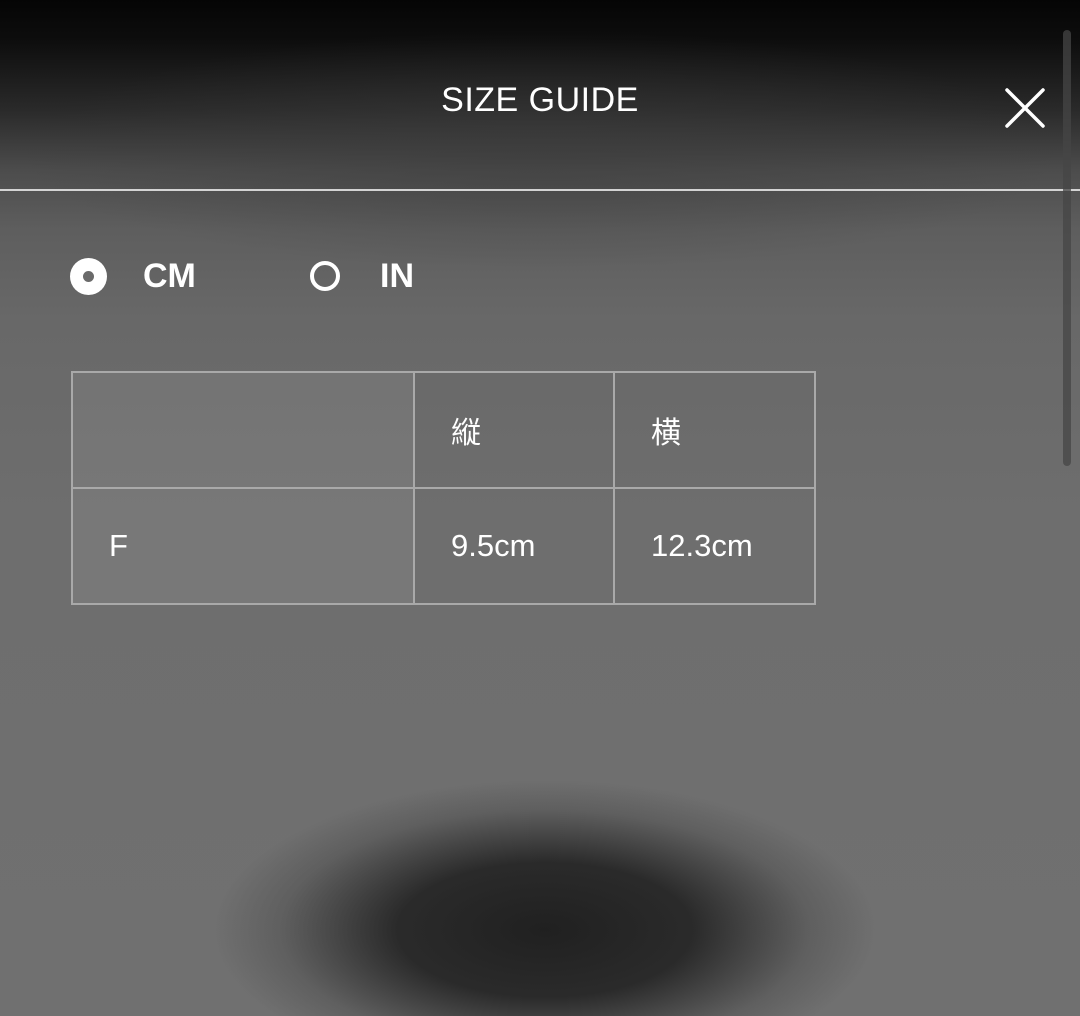  I want to click on unit-label-cm: CM, so click(169, 275).